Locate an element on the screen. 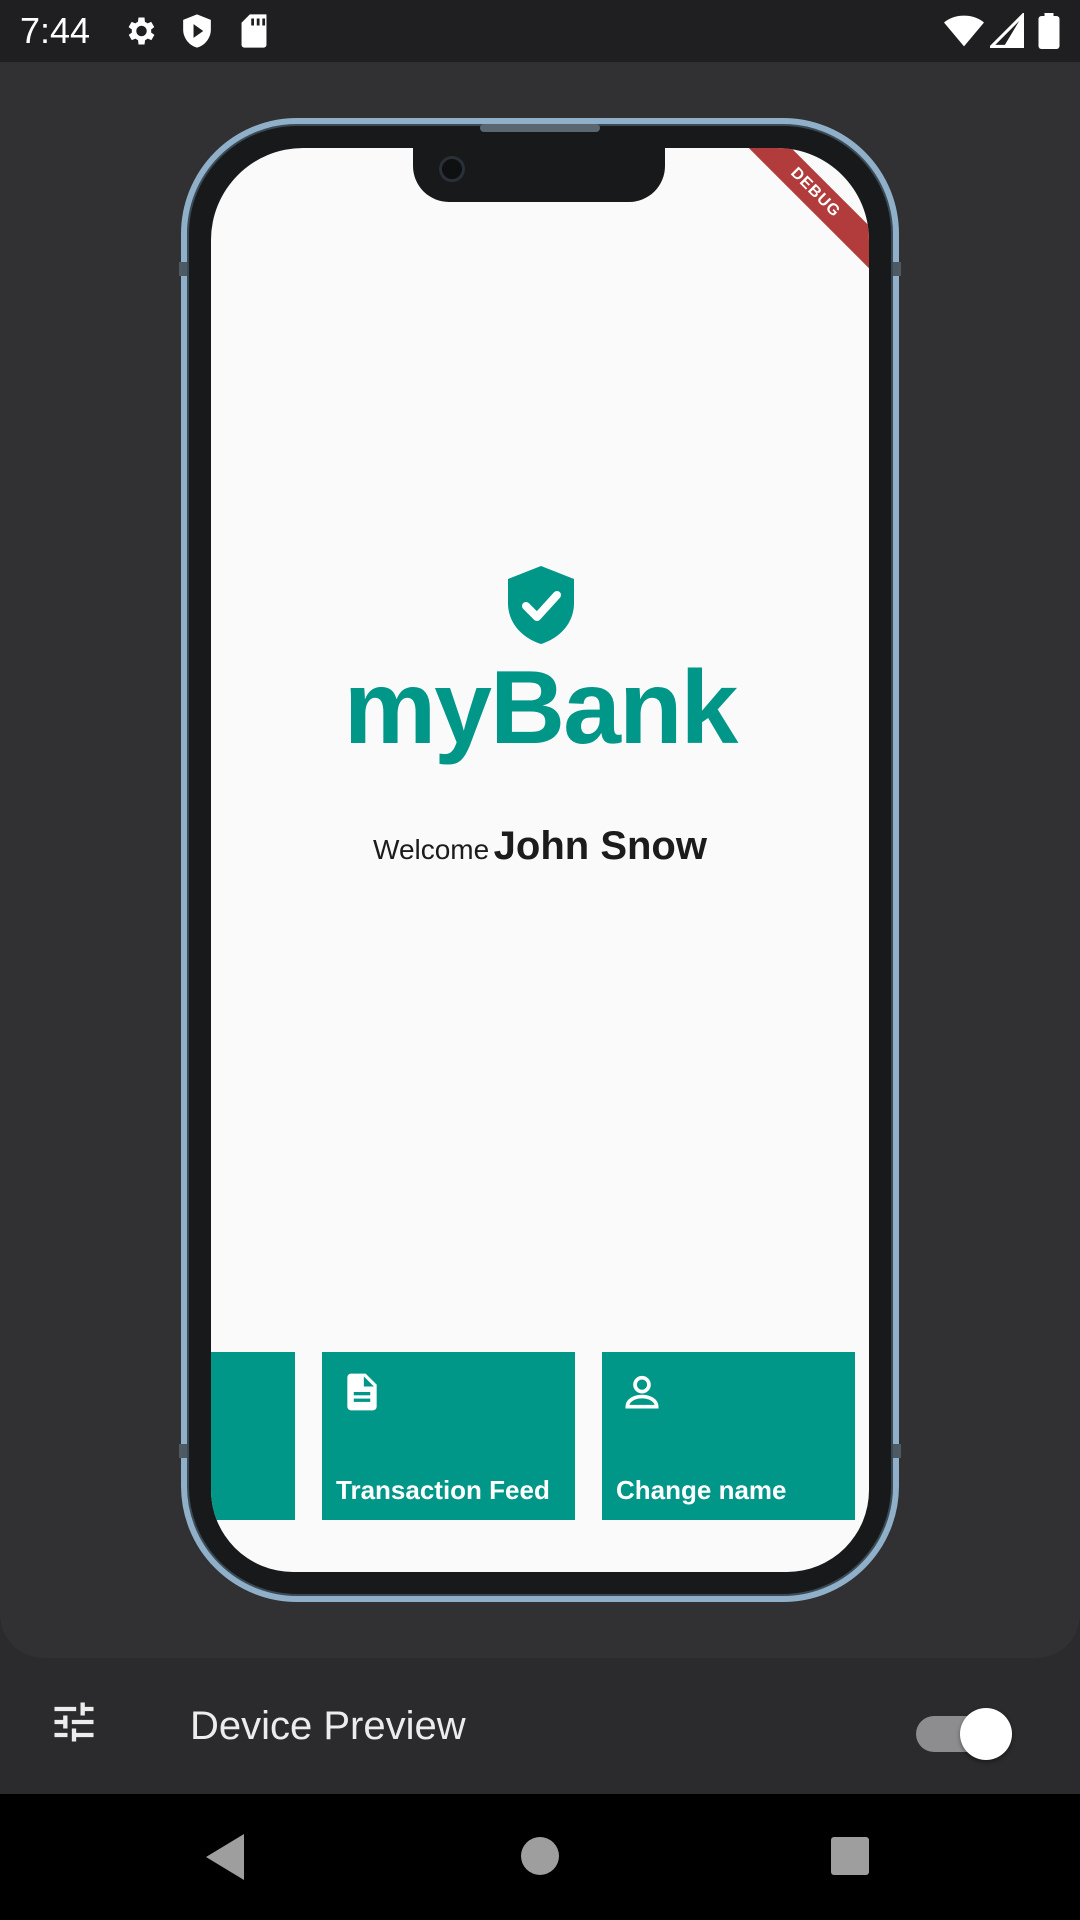 The height and width of the screenshot is (1920, 1080). tile-label: Transaction Feed is located at coordinates (443, 1490).